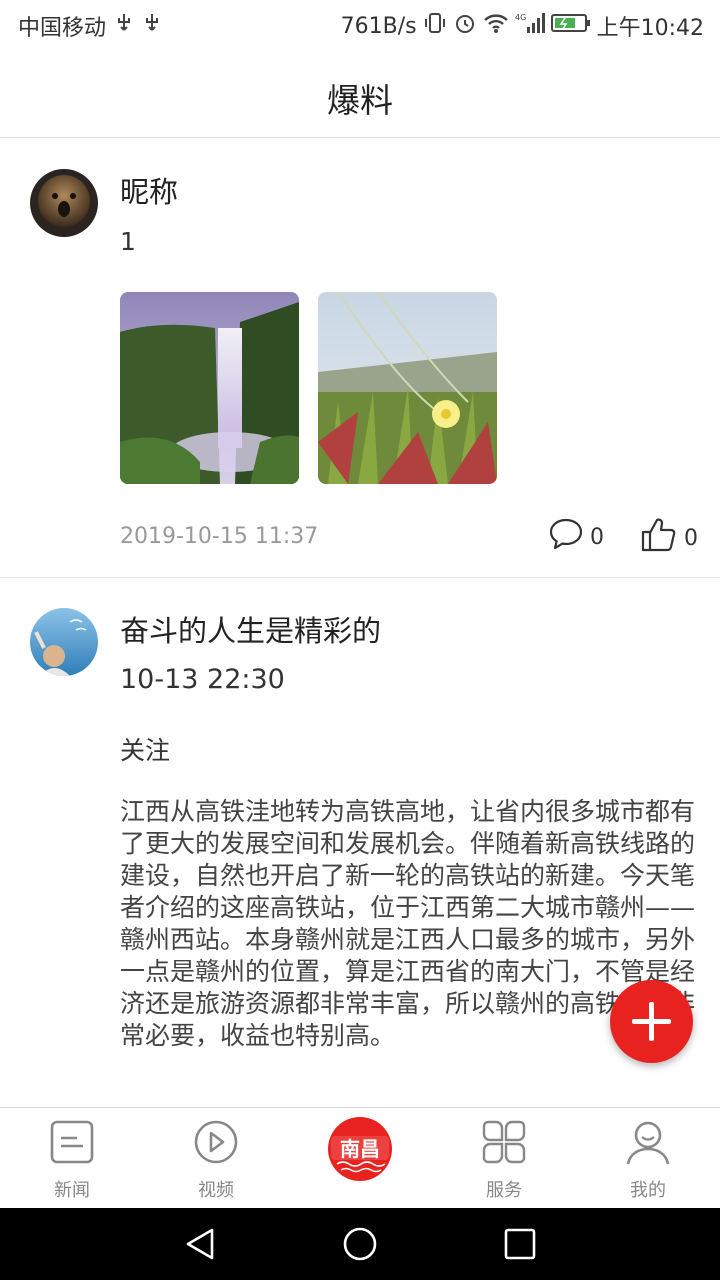 The height and width of the screenshot is (1280, 720). What do you see at coordinates (219, 536) in the screenshot?
I see `post-timestamp: 2019-10-15 11:37` at bounding box center [219, 536].